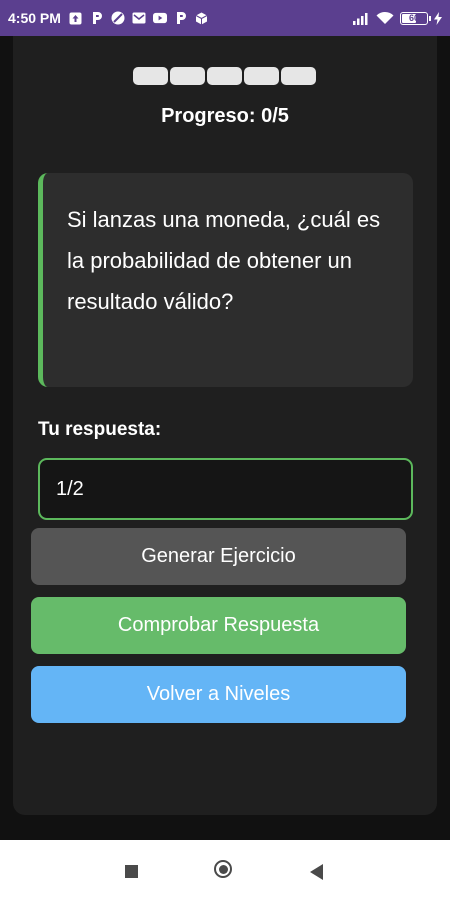  What do you see at coordinates (34, 18) in the screenshot?
I see `status-time: 4:50 PM` at bounding box center [34, 18].